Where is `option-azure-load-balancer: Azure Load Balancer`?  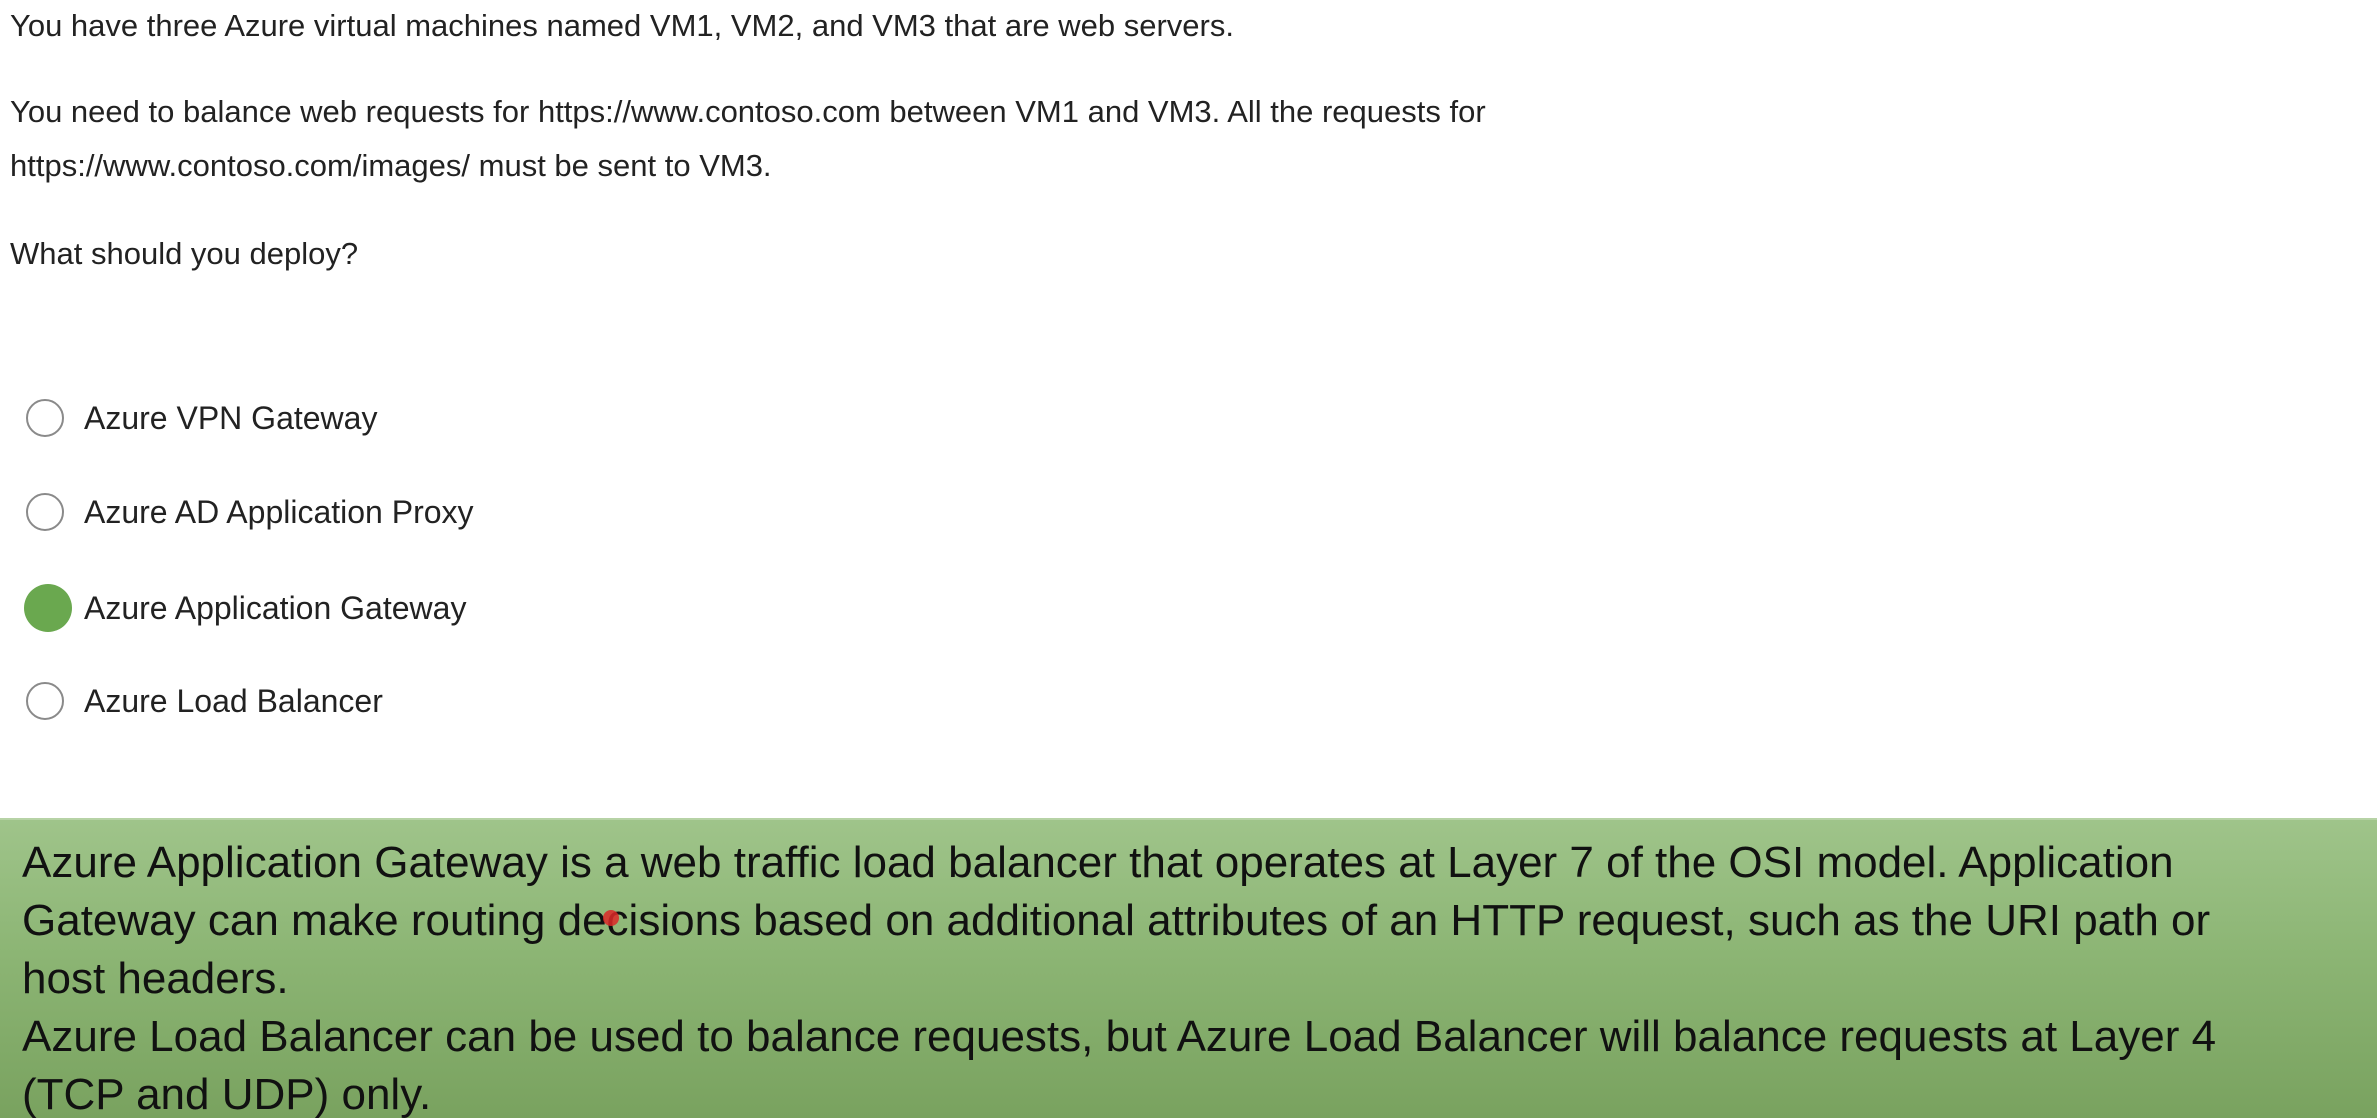 option-azure-load-balancer: Azure Load Balancer is located at coordinates (204, 701).